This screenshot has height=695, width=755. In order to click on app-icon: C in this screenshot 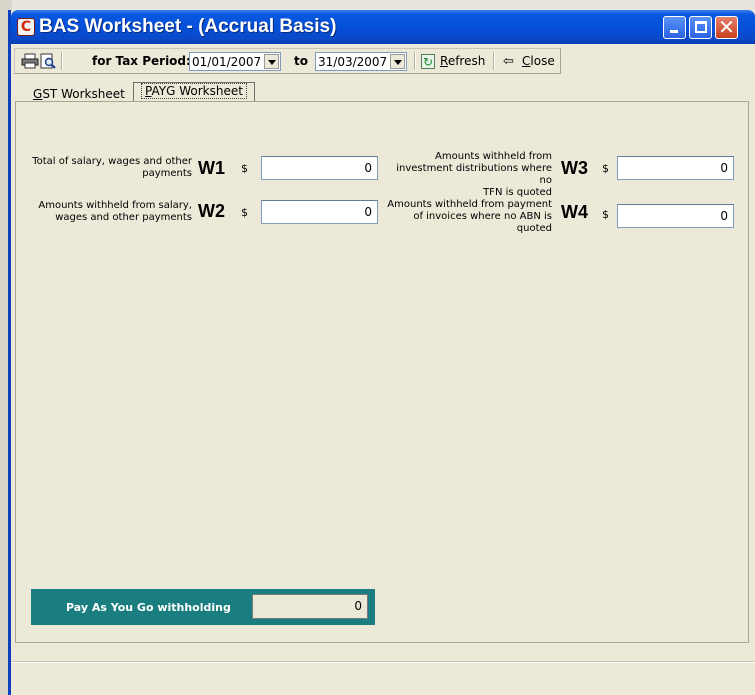, I will do `click(26, 27)`.